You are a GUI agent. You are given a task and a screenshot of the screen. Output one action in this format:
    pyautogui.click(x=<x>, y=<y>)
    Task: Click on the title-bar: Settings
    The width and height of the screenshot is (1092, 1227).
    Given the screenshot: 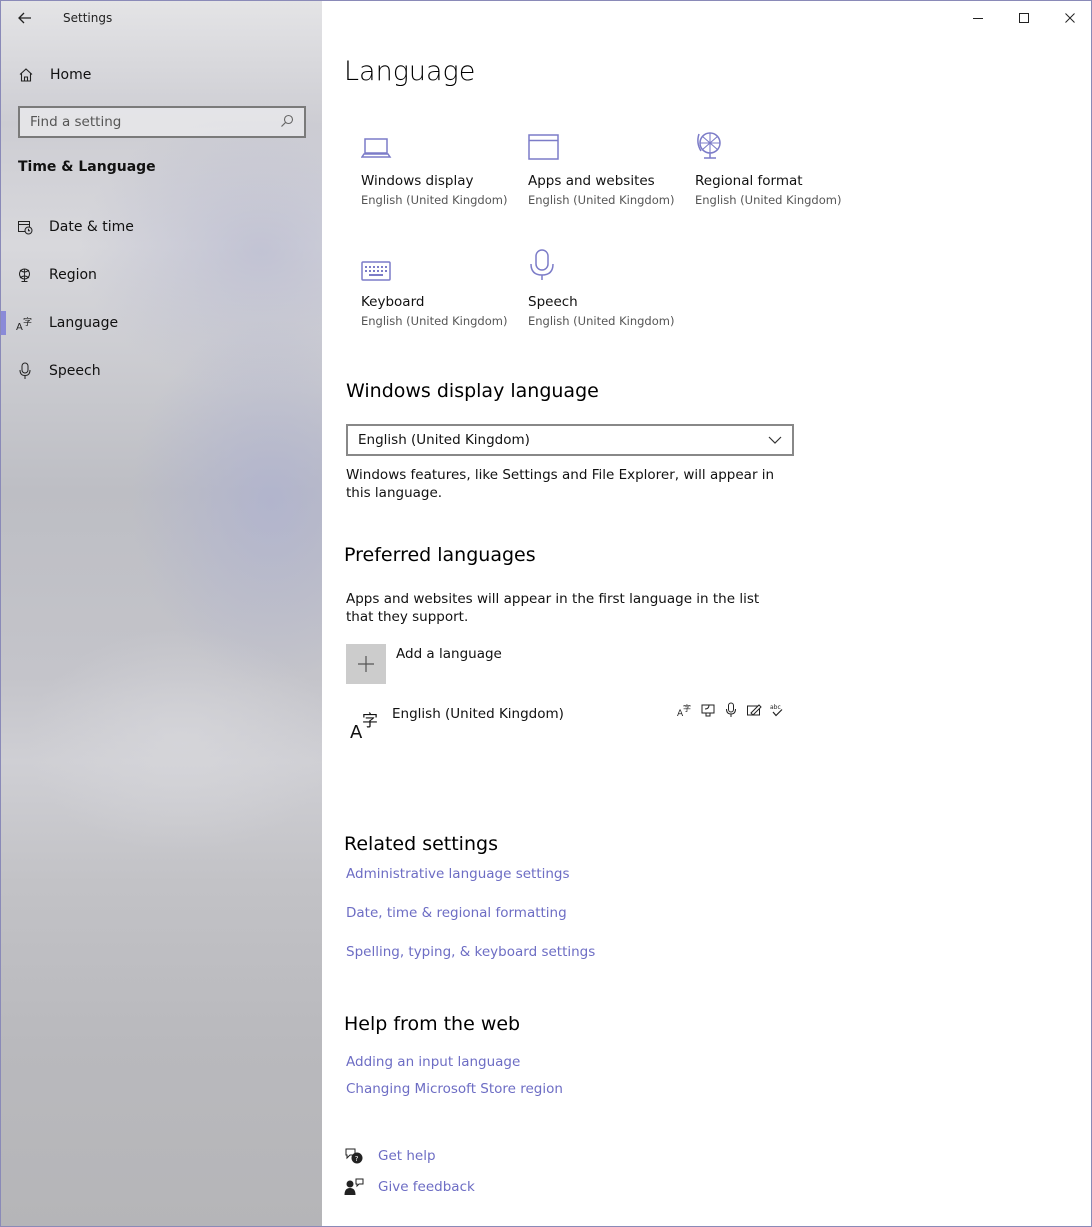 What is the action you would take?
    pyautogui.click(x=161, y=18)
    